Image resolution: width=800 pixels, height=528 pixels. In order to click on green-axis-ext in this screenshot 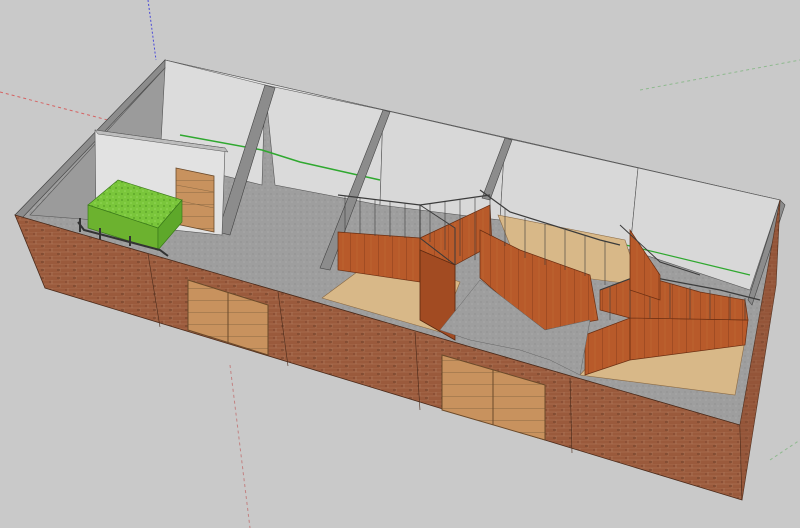, I will do `click(784, 450)`.